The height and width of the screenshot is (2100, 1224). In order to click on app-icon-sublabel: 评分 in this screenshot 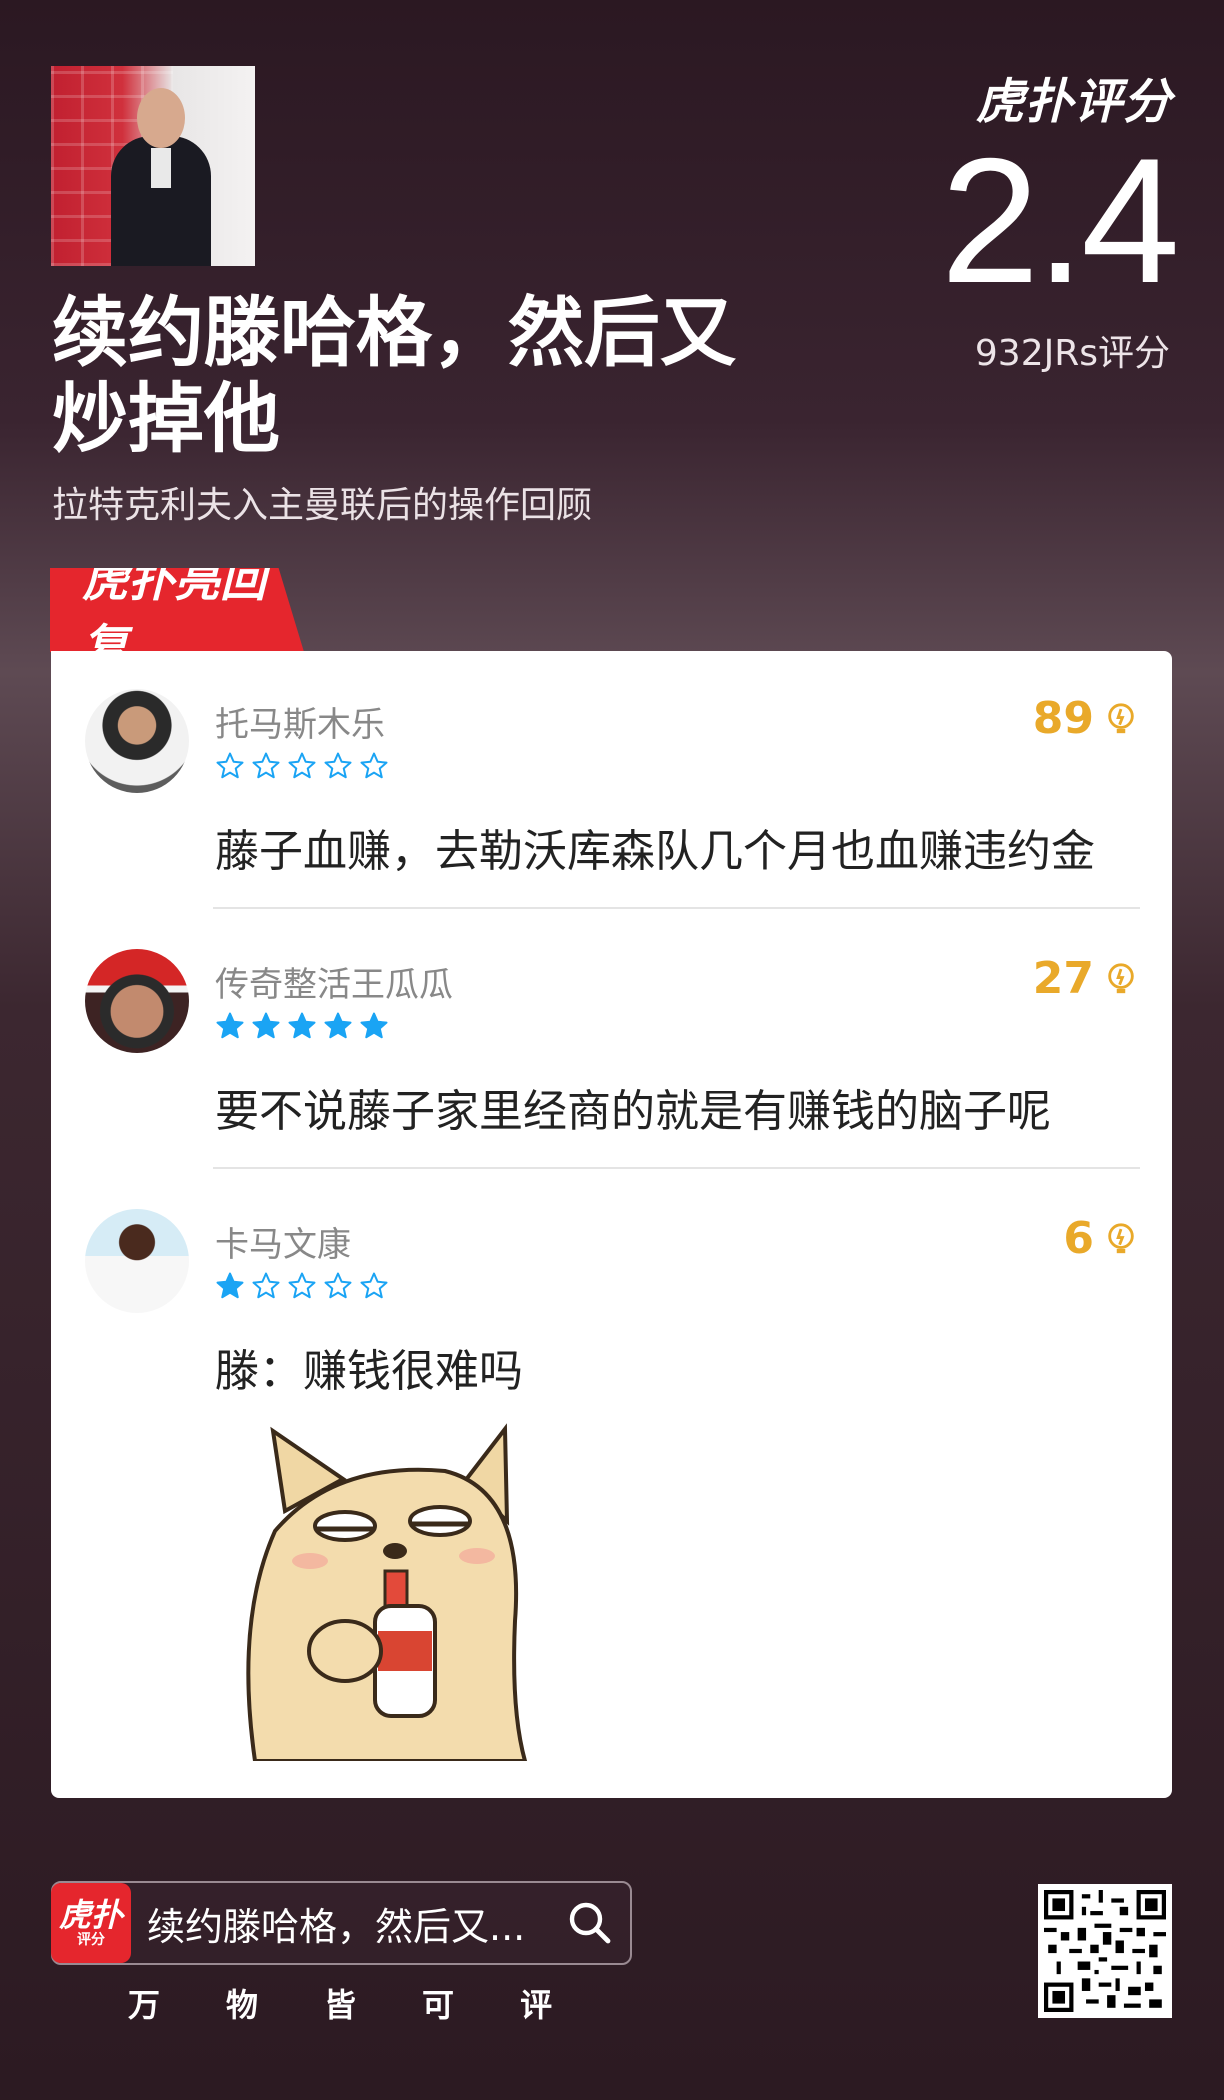, I will do `click(91, 1940)`.